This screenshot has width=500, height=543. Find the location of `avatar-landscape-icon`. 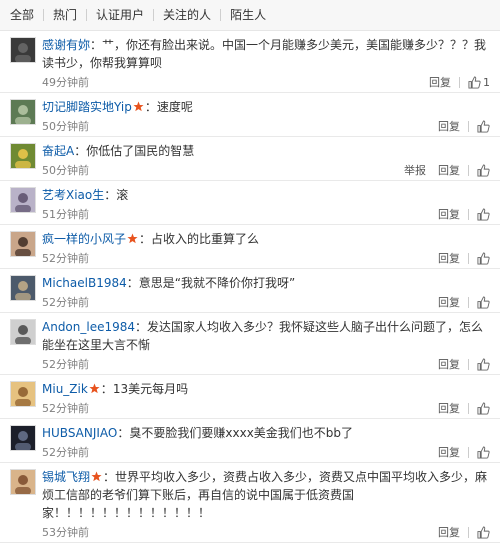

avatar-landscape-icon is located at coordinates (23, 288).